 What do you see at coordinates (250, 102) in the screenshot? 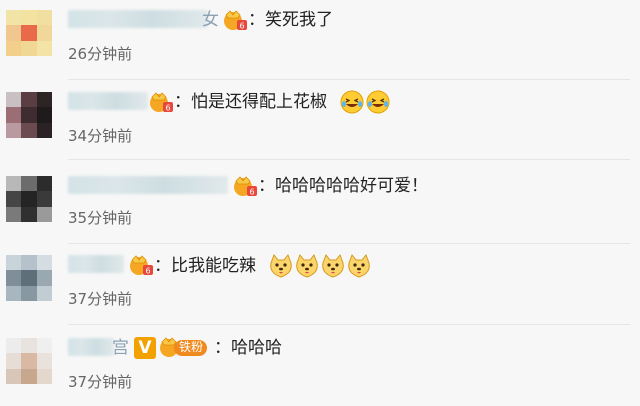
I see `comment-text: ：怕是还得配上花椒` at bounding box center [250, 102].